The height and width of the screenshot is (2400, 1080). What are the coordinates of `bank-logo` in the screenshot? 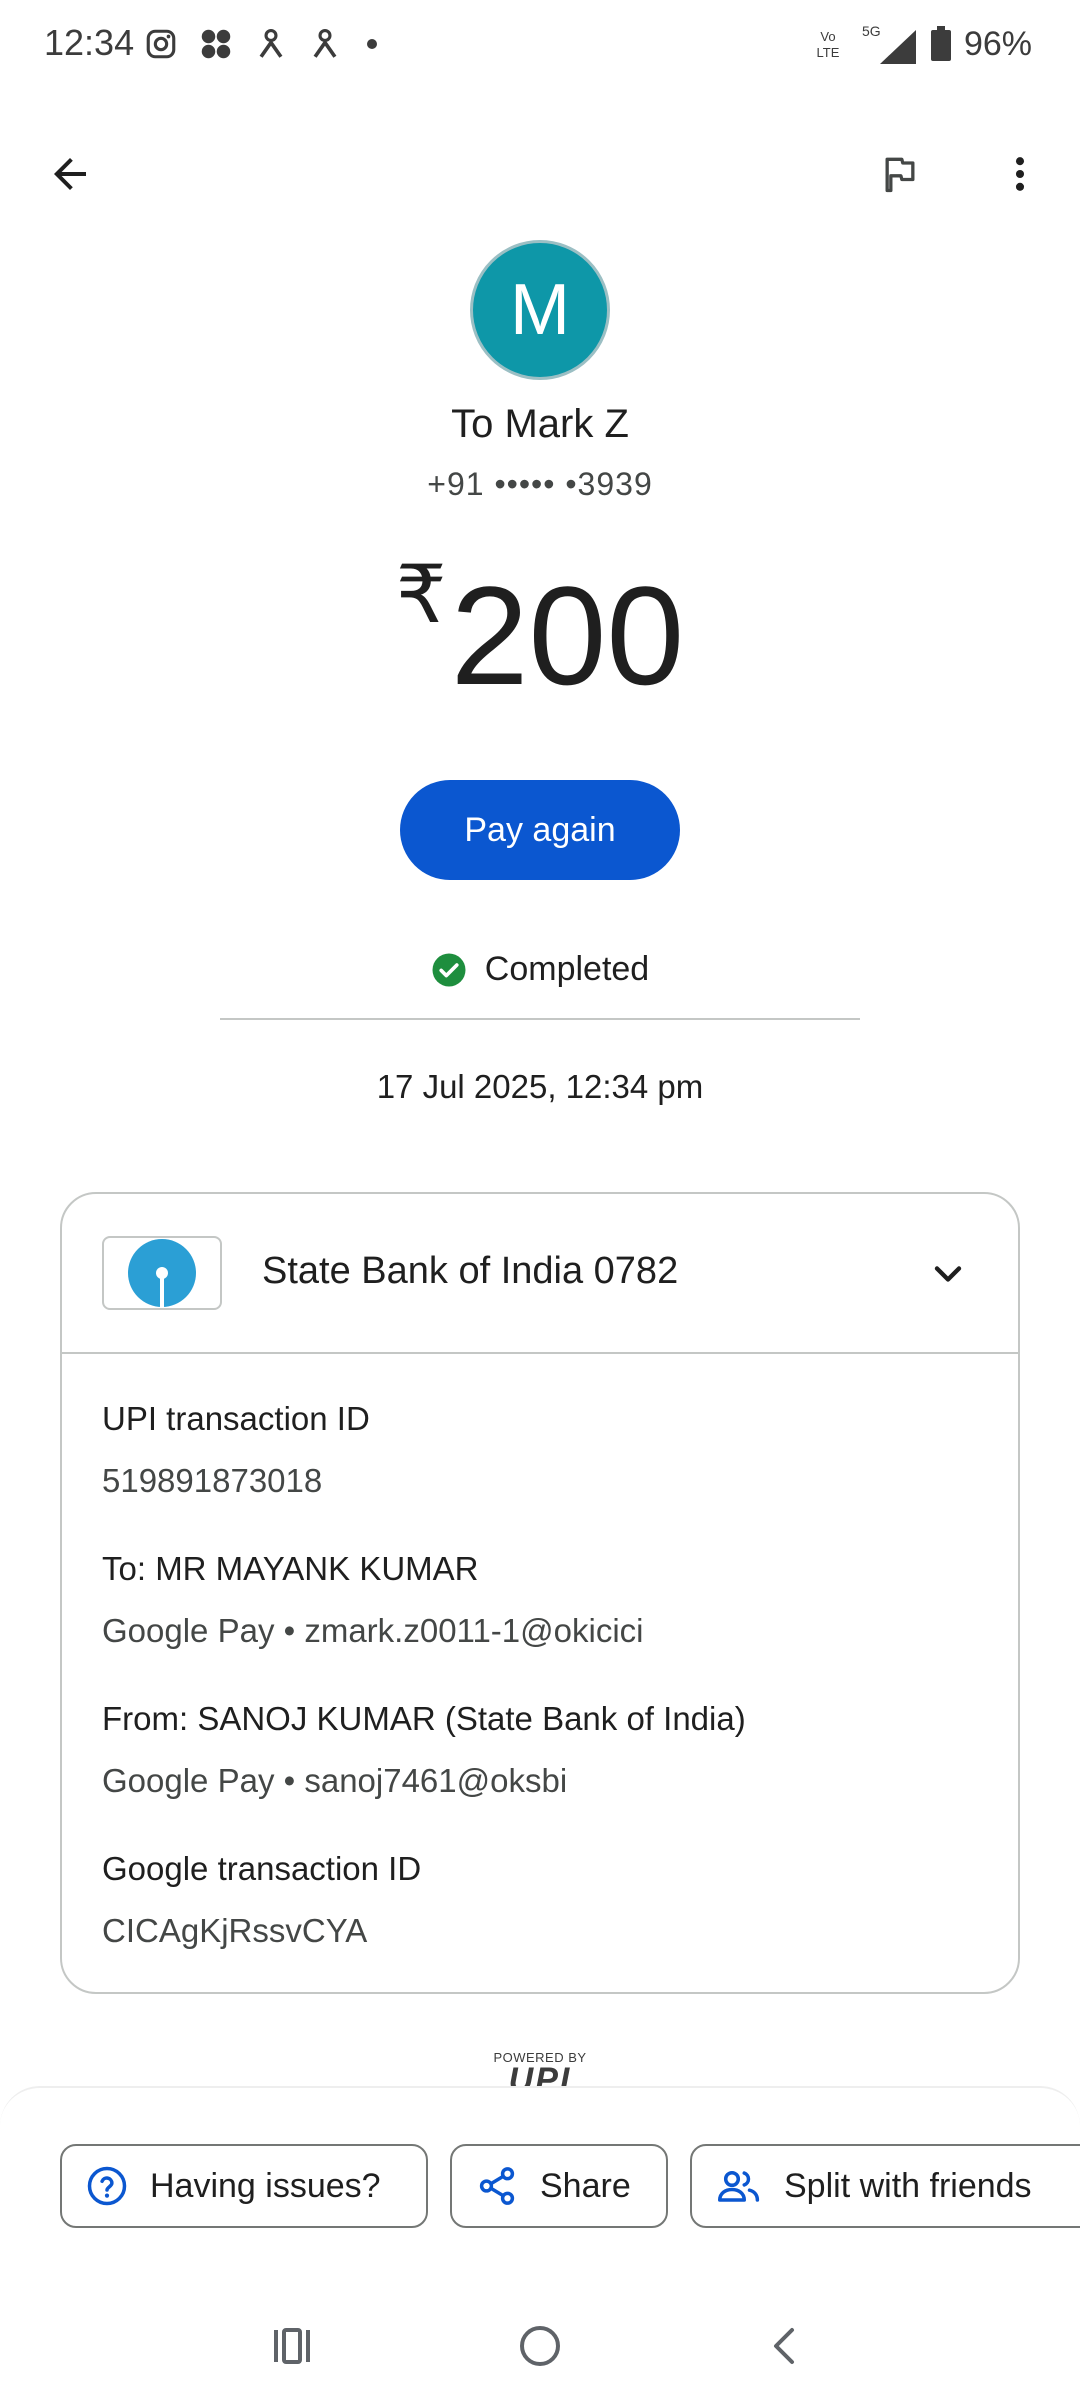 It's located at (162, 1273).